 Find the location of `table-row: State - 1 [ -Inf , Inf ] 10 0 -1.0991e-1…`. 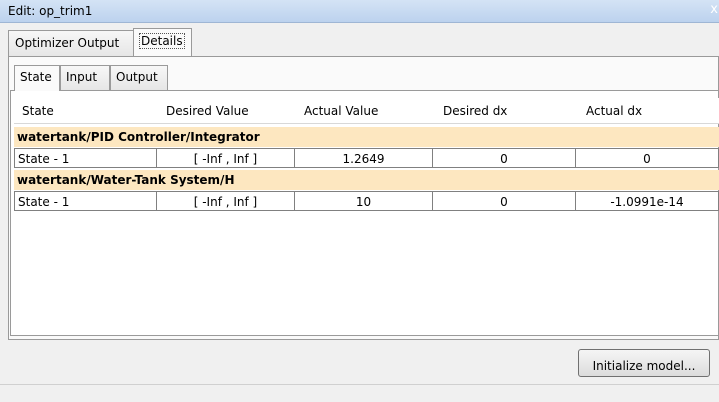

table-row: State - 1 [ -Inf , Inf ] 10 0 -1.0991e-1… is located at coordinates (366, 201).